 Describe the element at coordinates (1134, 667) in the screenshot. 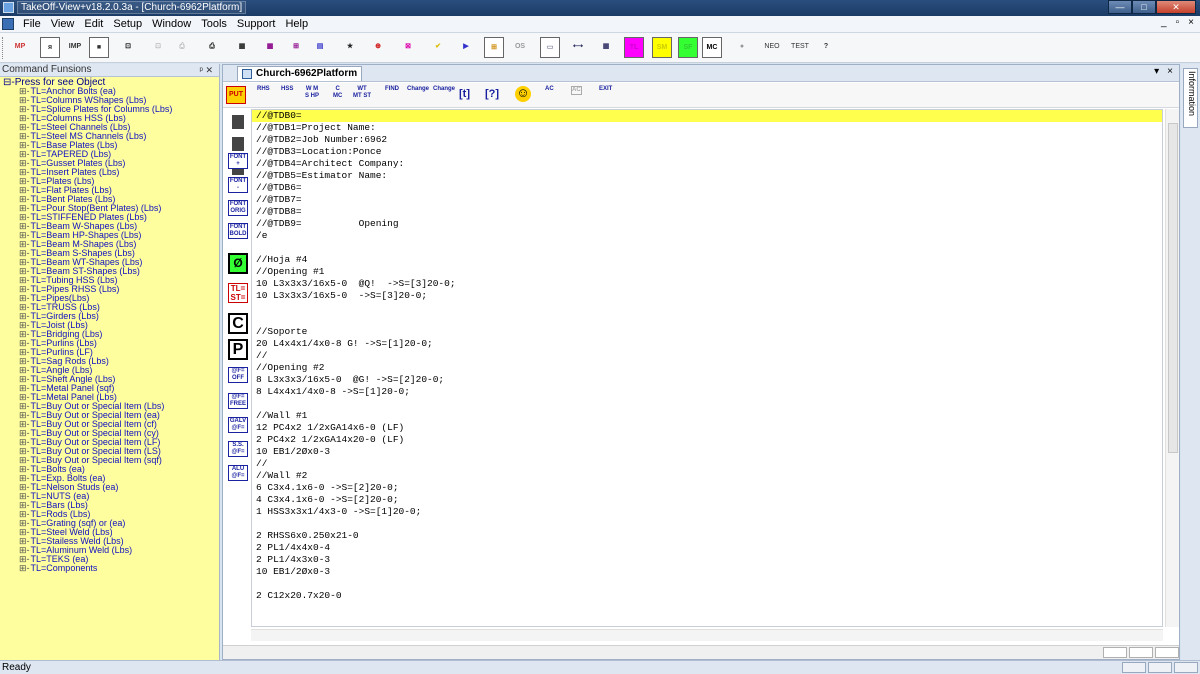

I see `status-indicator` at that location.